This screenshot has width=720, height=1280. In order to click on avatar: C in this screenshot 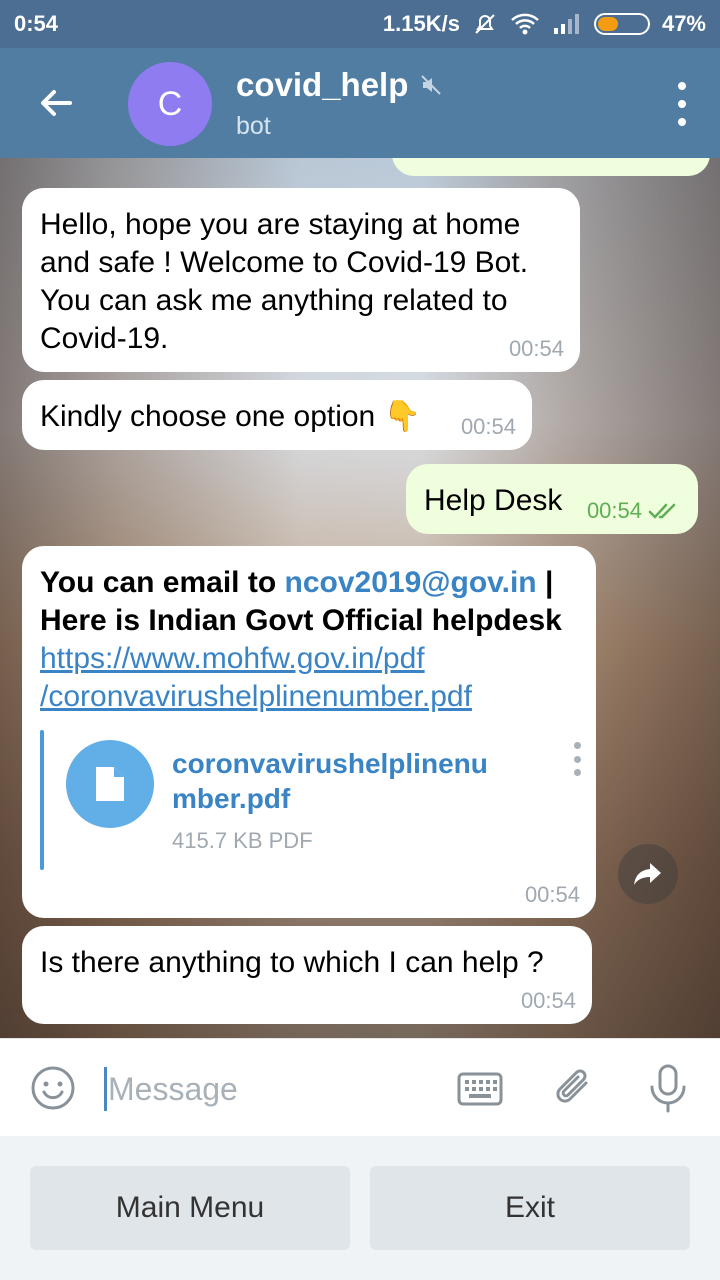, I will do `click(170, 104)`.